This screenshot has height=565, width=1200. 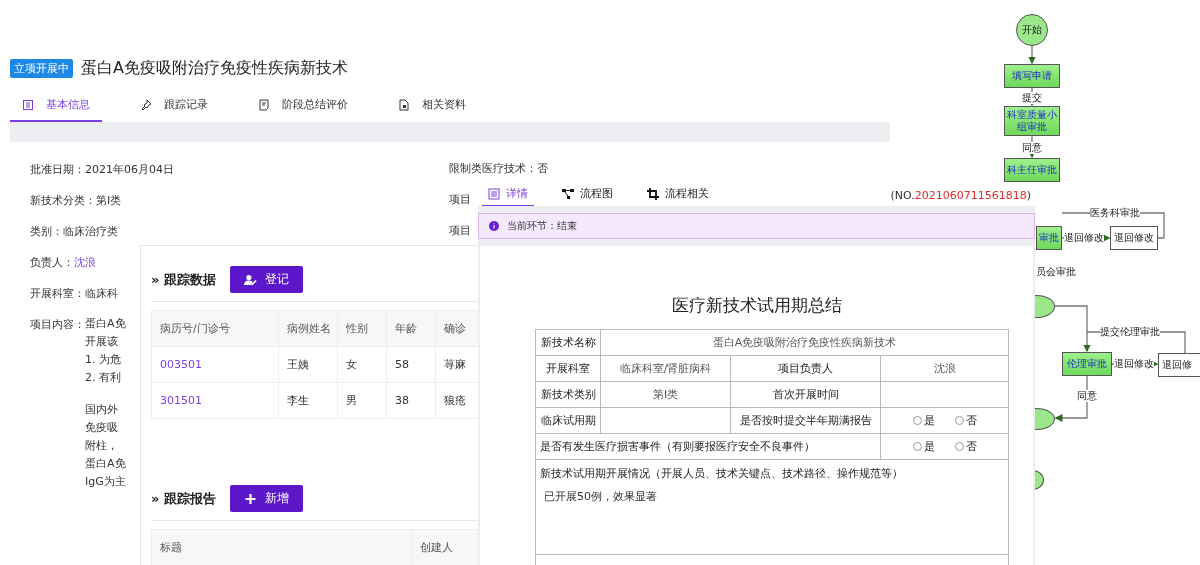 What do you see at coordinates (568, 368) in the screenshot?
I see `form-label: 开展科室` at bounding box center [568, 368].